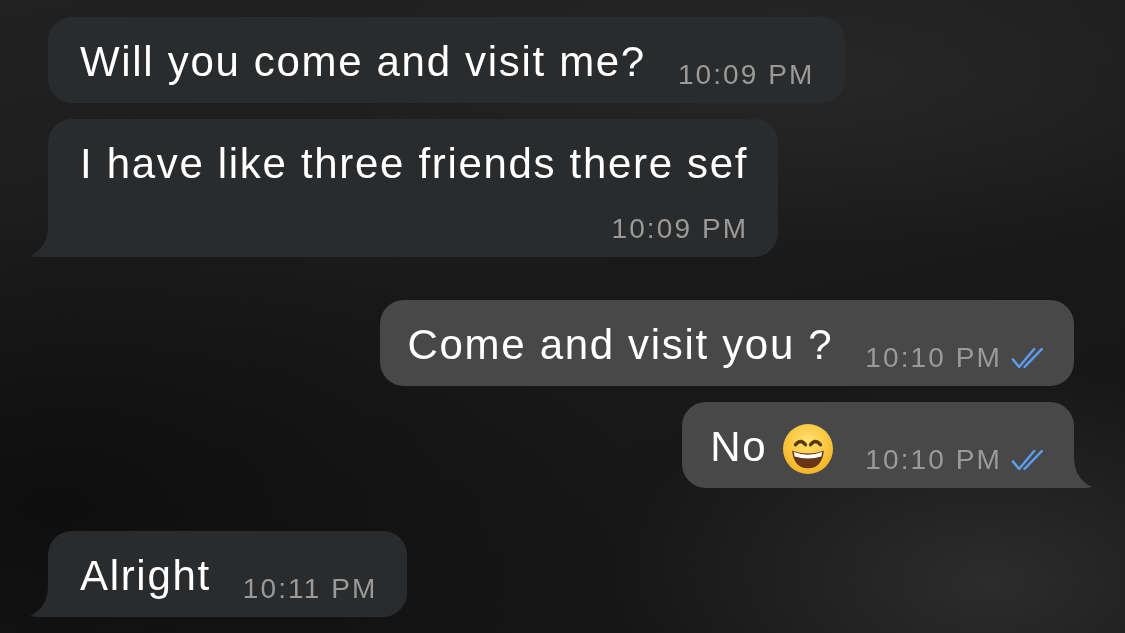 This screenshot has height=633, width=1125. Describe the element at coordinates (620, 345) in the screenshot. I see `message-text: Come and visit you ?` at that location.